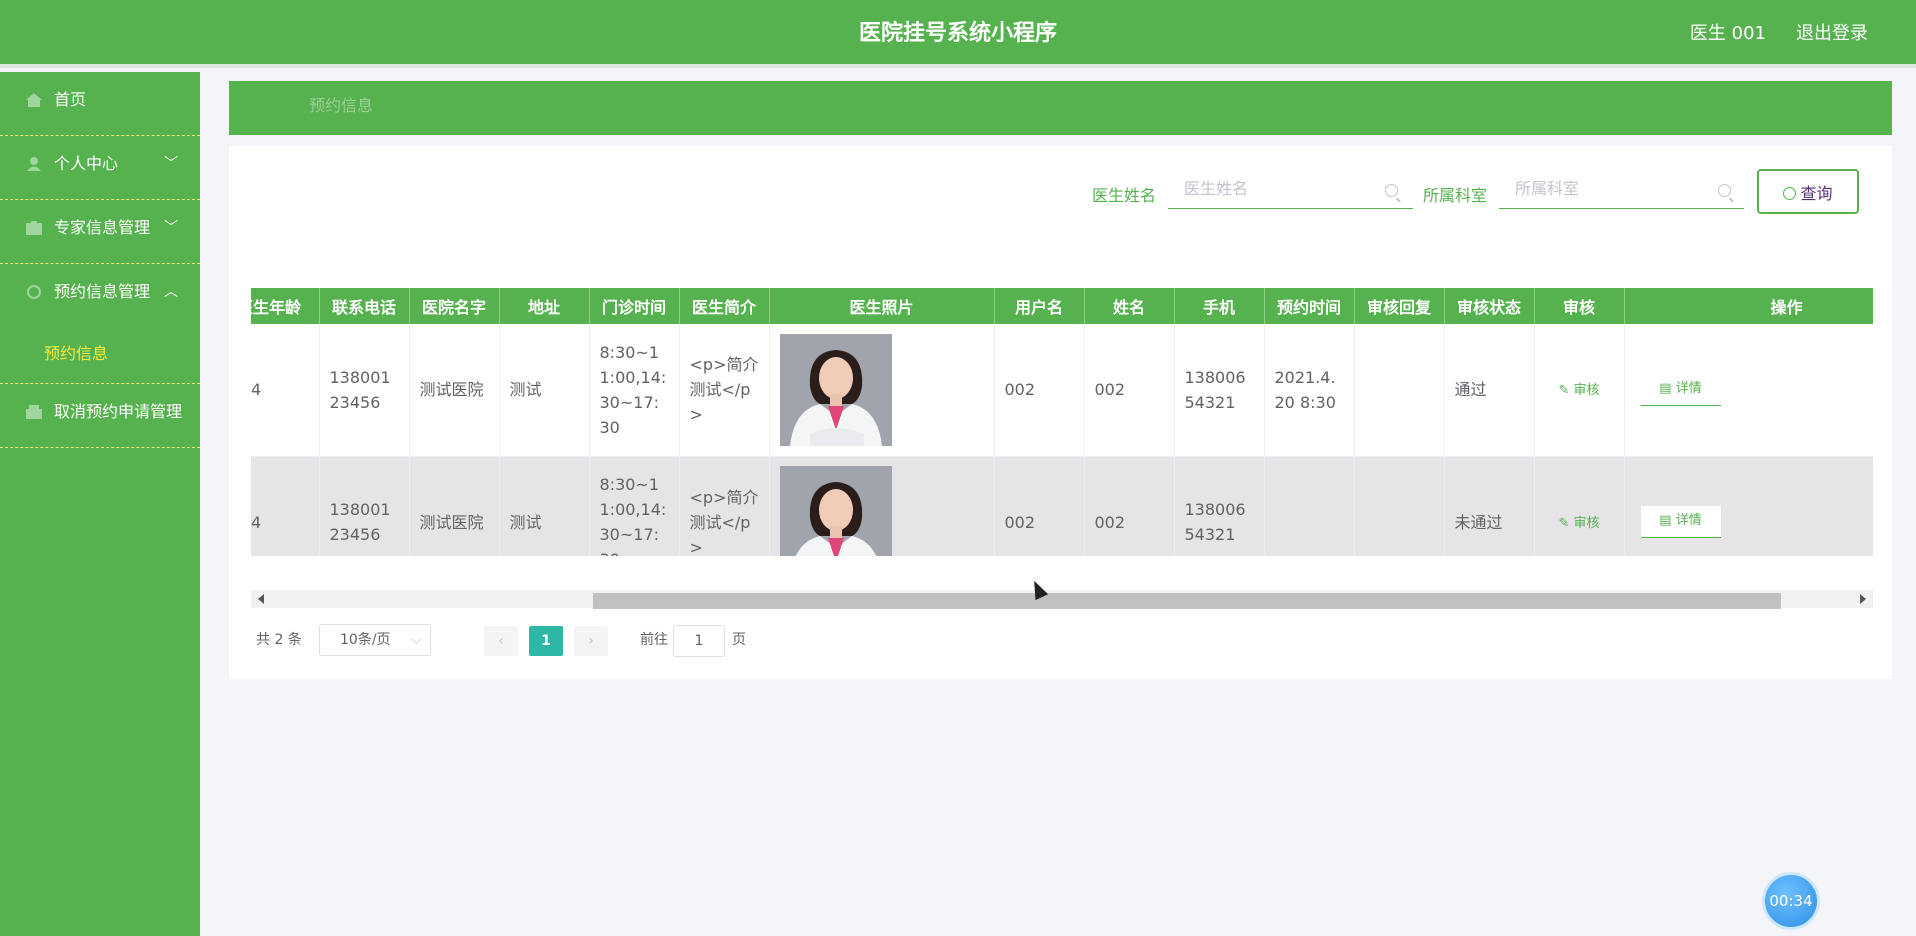 This screenshot has height=936, width=1916. I want to click on sidebar-item-label: 首页, so click(70, 99).